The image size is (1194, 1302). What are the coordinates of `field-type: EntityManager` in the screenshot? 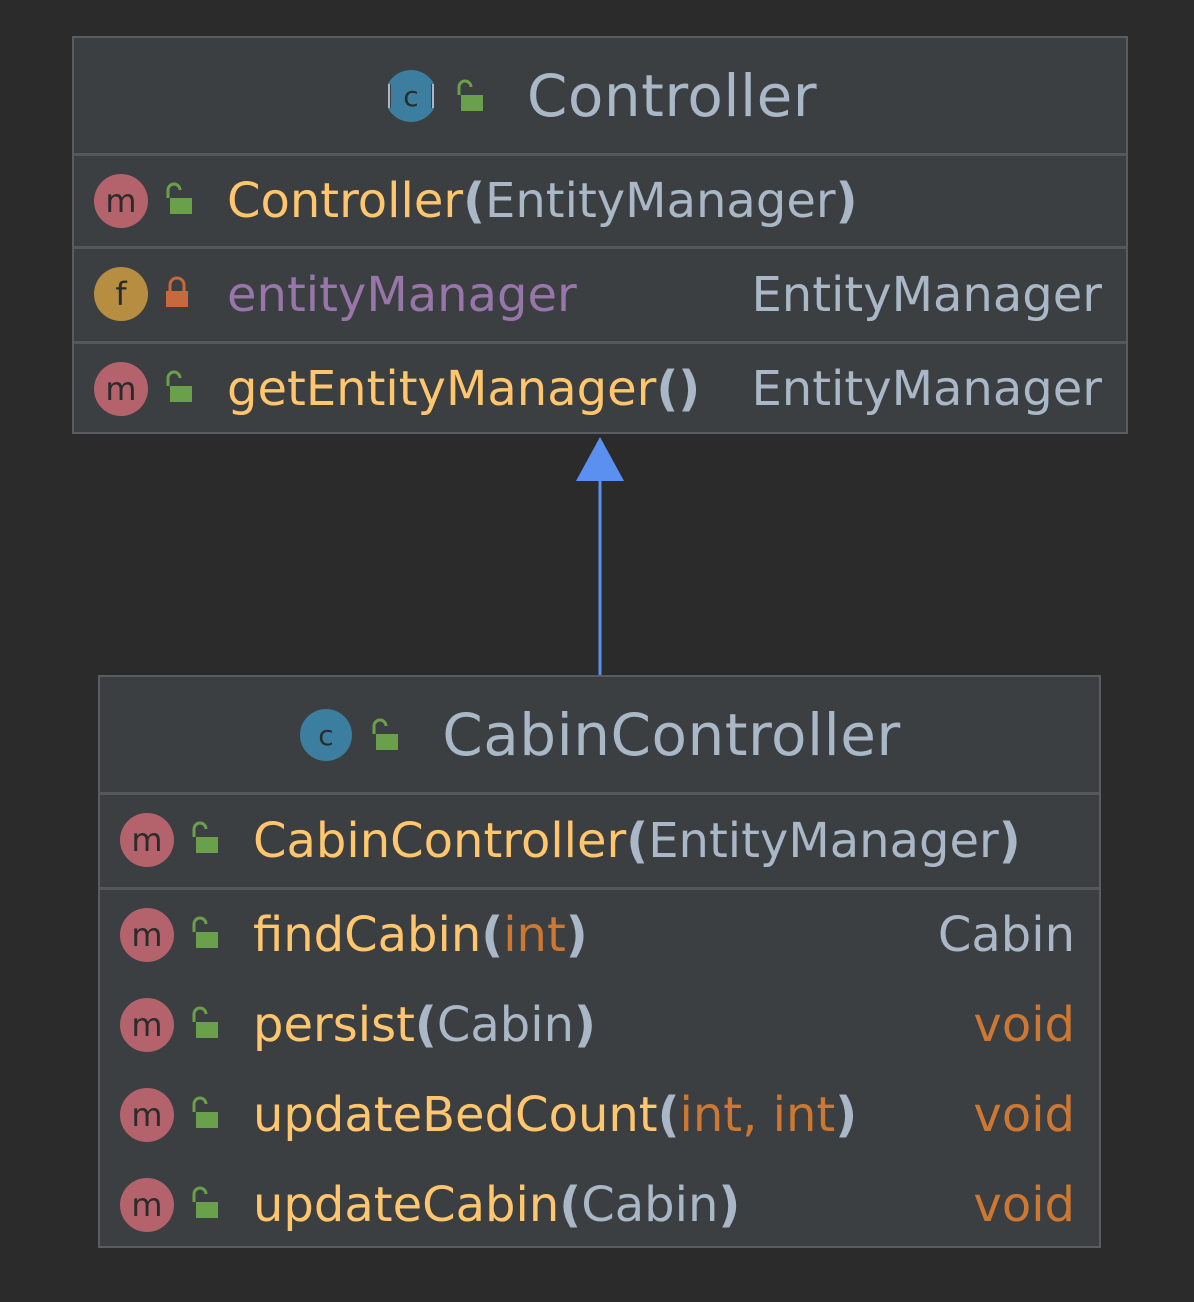 It's located at (926, 295).